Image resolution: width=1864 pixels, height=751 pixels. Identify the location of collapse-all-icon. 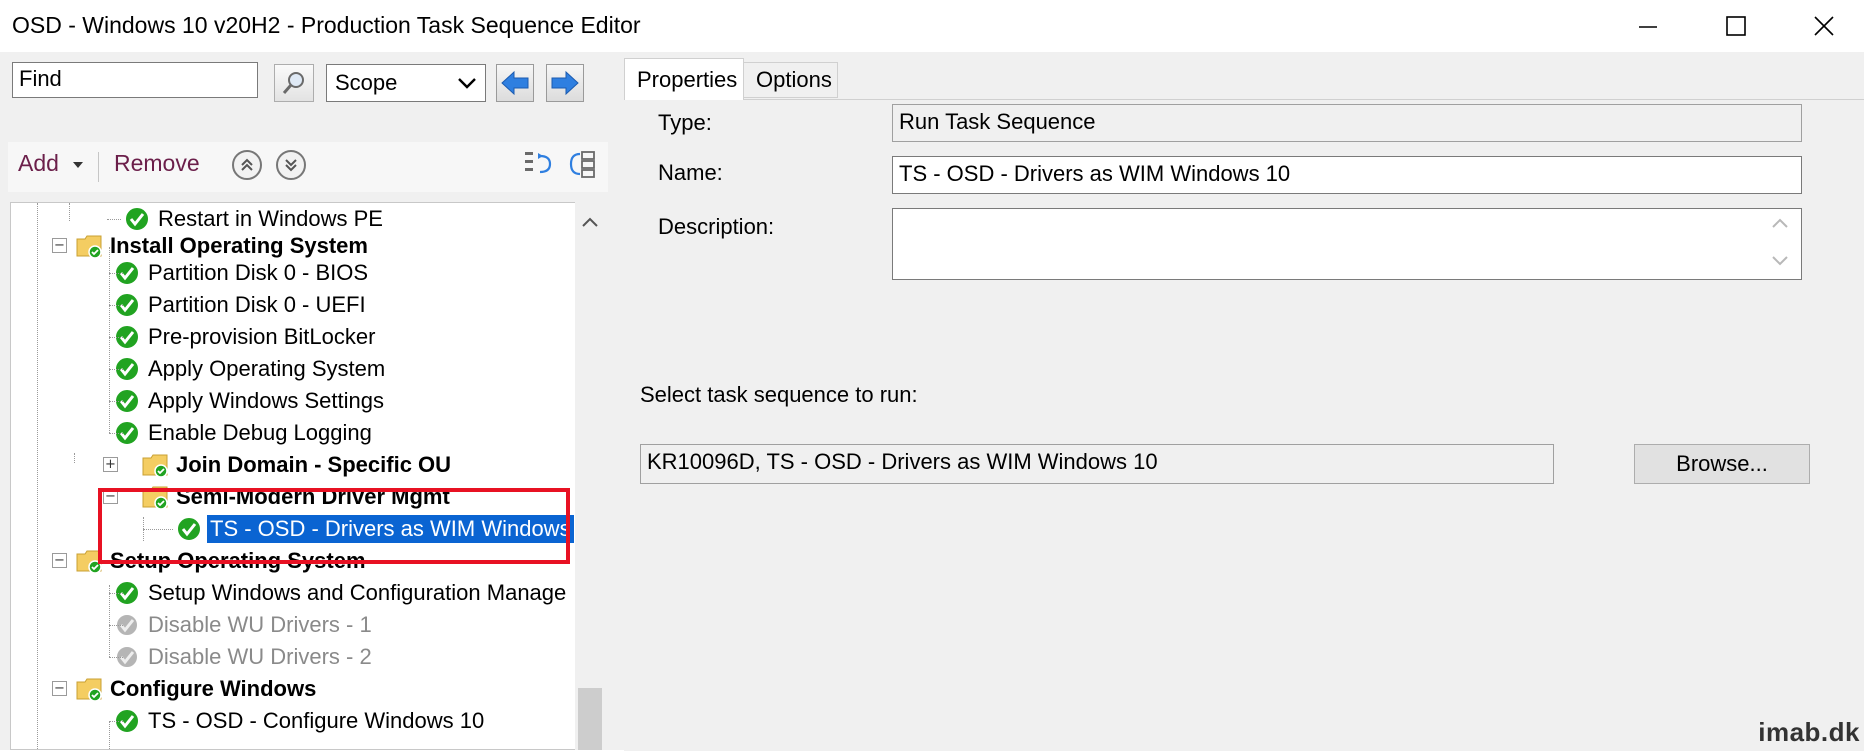
(582, 164).